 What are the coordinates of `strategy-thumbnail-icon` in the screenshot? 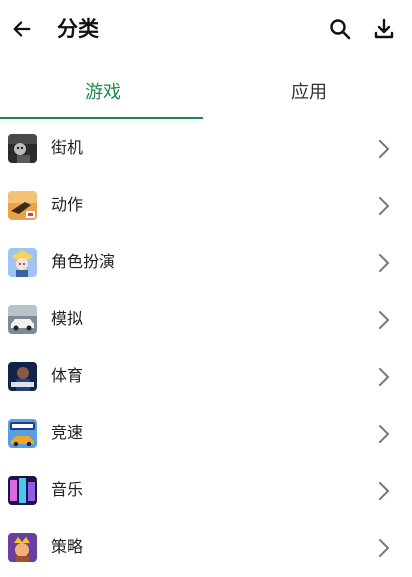 It's located at (22, 547).